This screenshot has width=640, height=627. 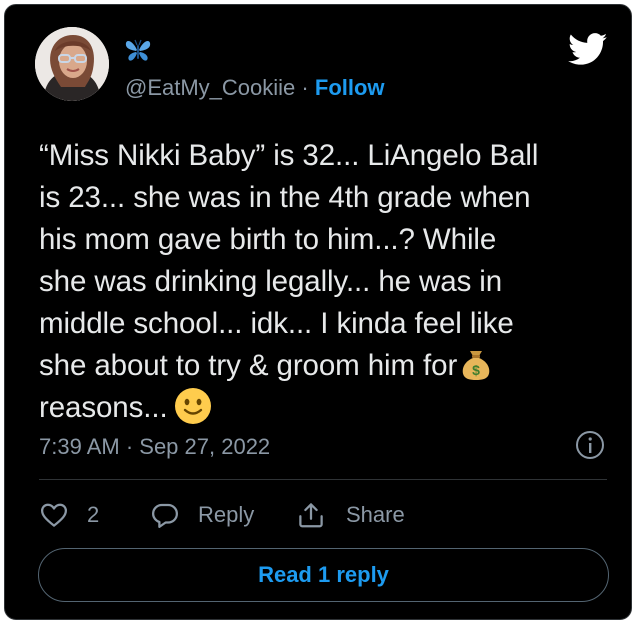 What do you see at coordinates (590, 445) in the screenshot?
I see `info-icon` at bounding box center [590, 445].